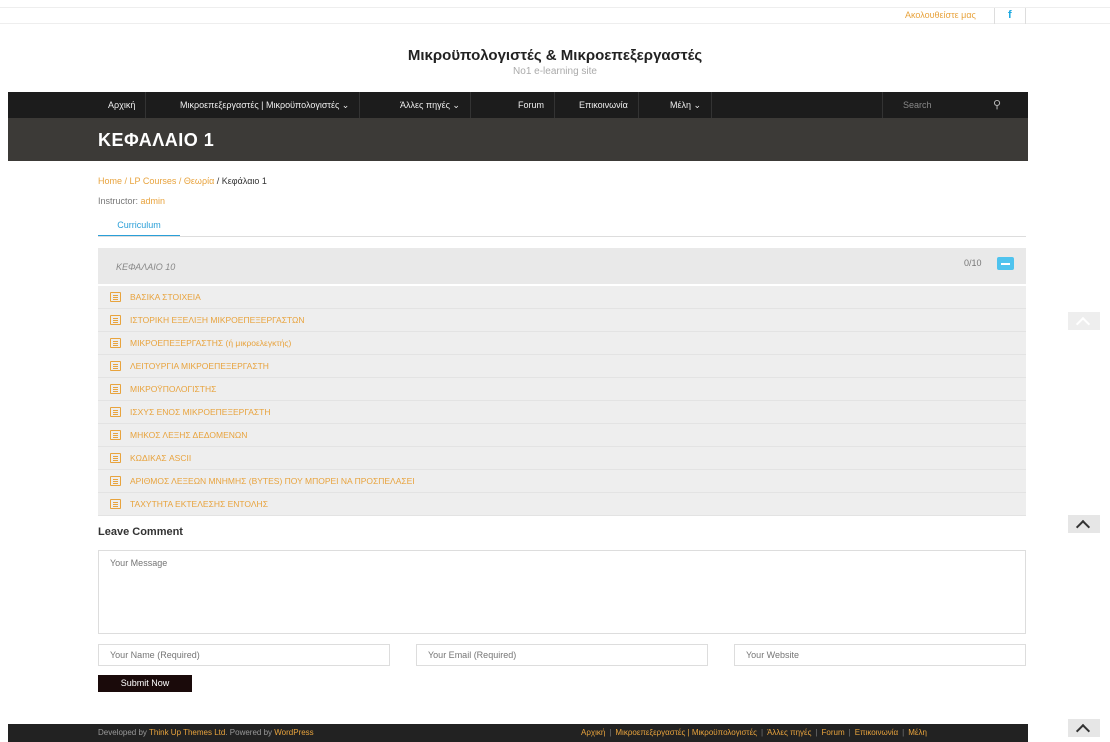 The height and width of the screenshot is (742, 1110). Describe the element at coordinates (940, 15) in the screenshot. I see `follow-us-label: Ακολουθείστε μας` at that location.